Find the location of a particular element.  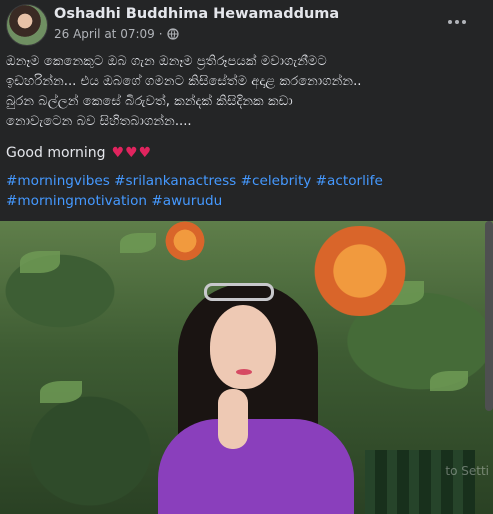

person-face is located at coordinates (243, 347).